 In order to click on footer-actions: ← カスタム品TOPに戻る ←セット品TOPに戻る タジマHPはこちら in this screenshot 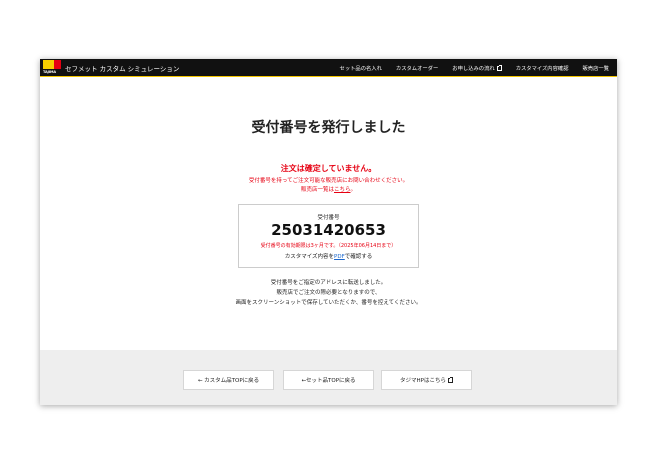, I will do `click(328, 377)`.